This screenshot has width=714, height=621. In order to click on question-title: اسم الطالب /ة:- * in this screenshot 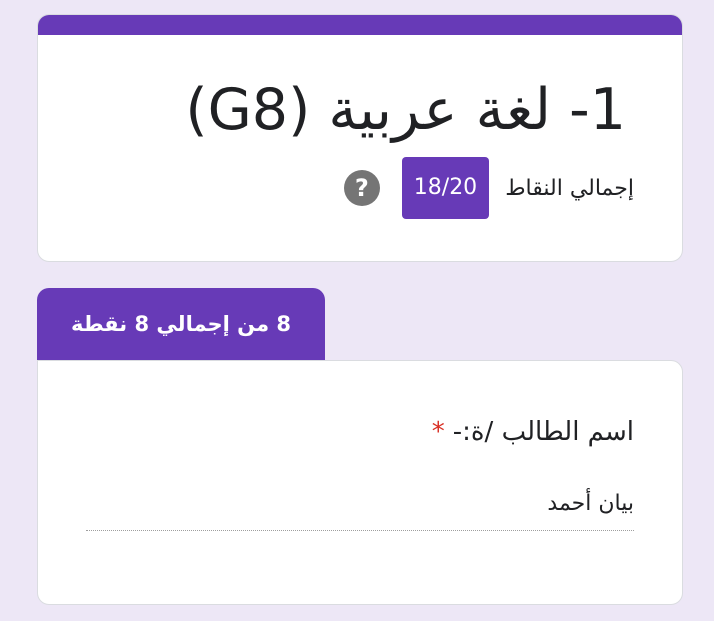, I will do `click(533, 432)`.